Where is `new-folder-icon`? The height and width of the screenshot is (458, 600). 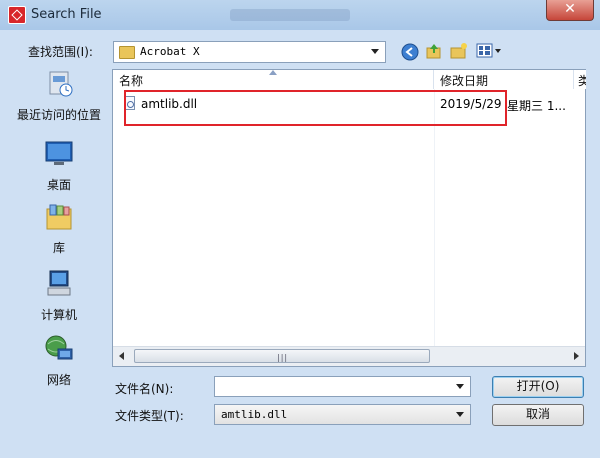
new-folder-icon is located at coordinates (459, 51).